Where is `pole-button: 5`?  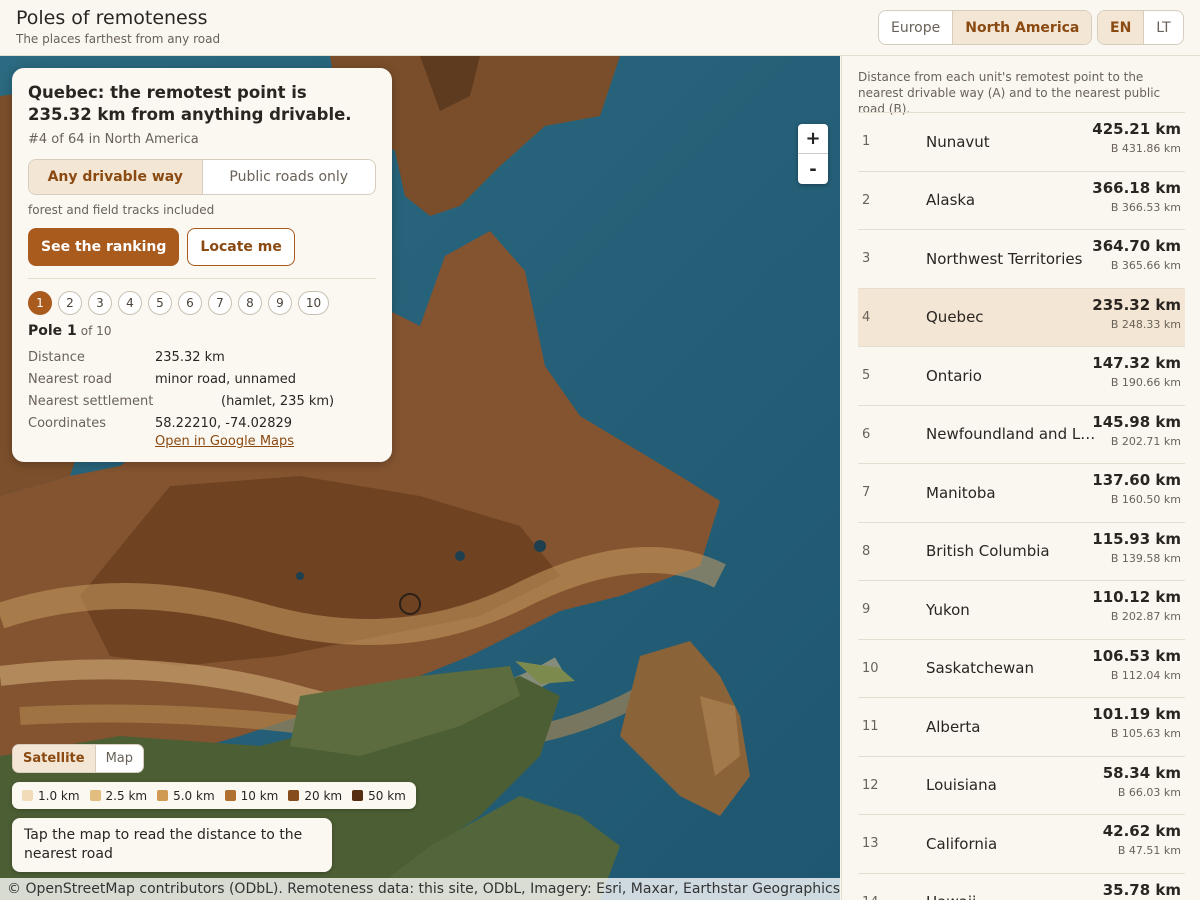 pole-button: 5 is located at coordinates (160, 303).